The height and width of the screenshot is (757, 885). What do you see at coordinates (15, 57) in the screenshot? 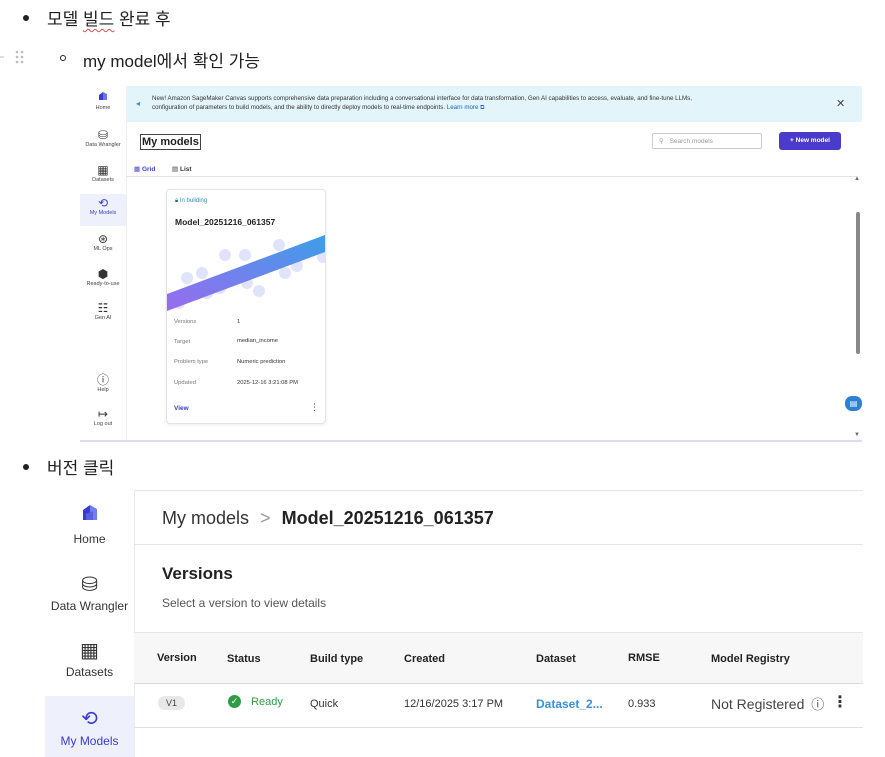
I see `drag-handle-icon` at bounding box center [15, 57].